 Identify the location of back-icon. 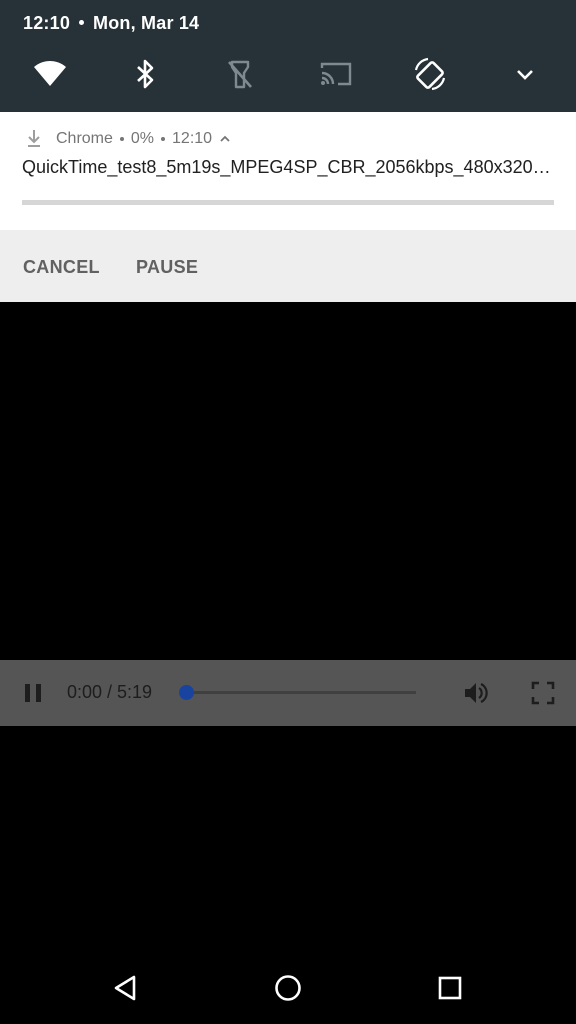
(126, 988).